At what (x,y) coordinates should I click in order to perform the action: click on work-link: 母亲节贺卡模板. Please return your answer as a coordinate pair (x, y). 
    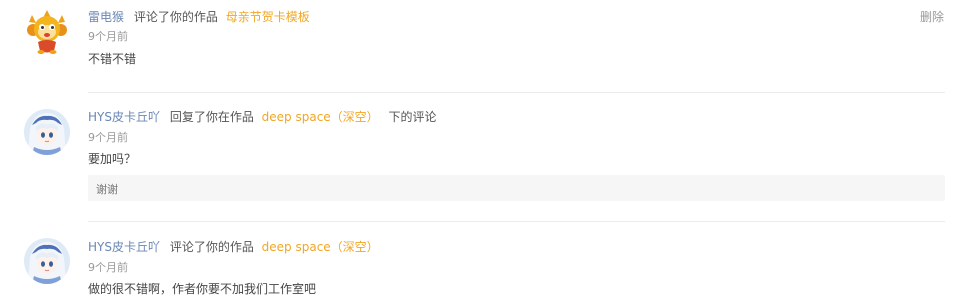
    Looking at the image, I should click on (268, 17).